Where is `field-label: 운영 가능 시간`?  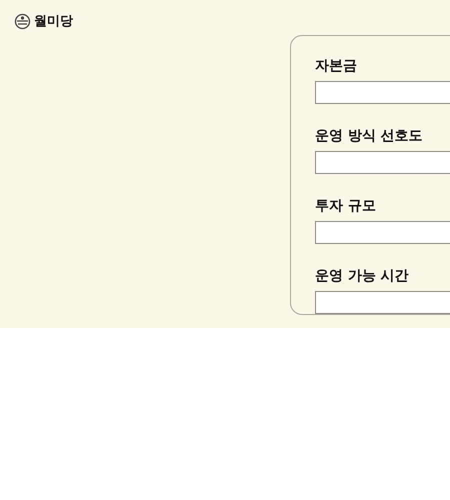
field-label: 운영 가능 시간 is located at coordinates (362, 276).